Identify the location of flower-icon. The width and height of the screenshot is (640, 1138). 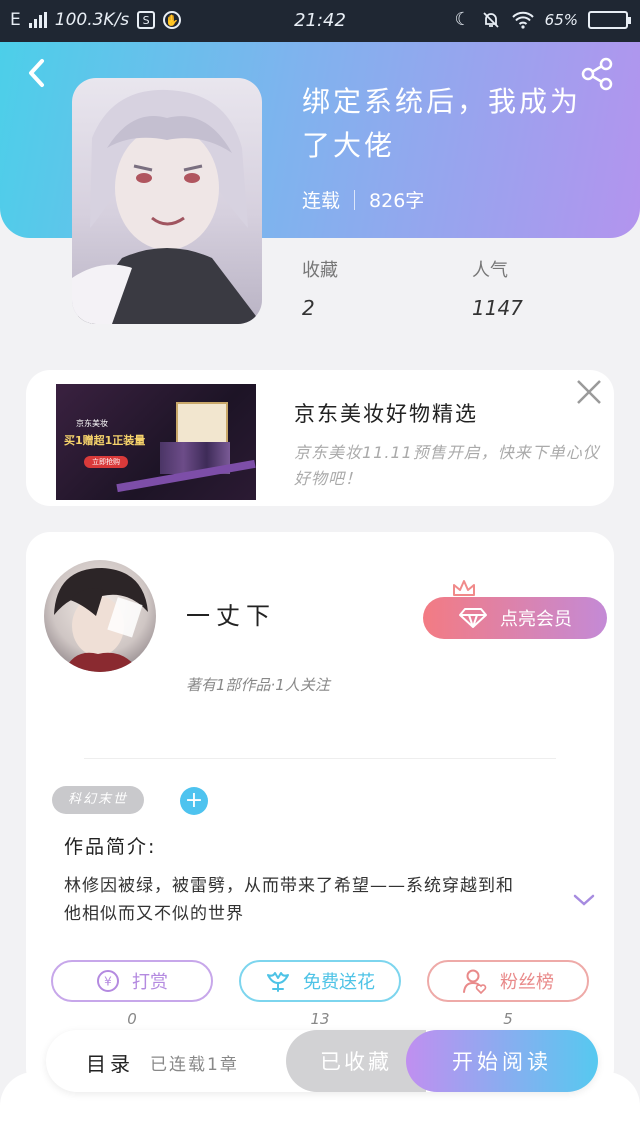
(278, 982).